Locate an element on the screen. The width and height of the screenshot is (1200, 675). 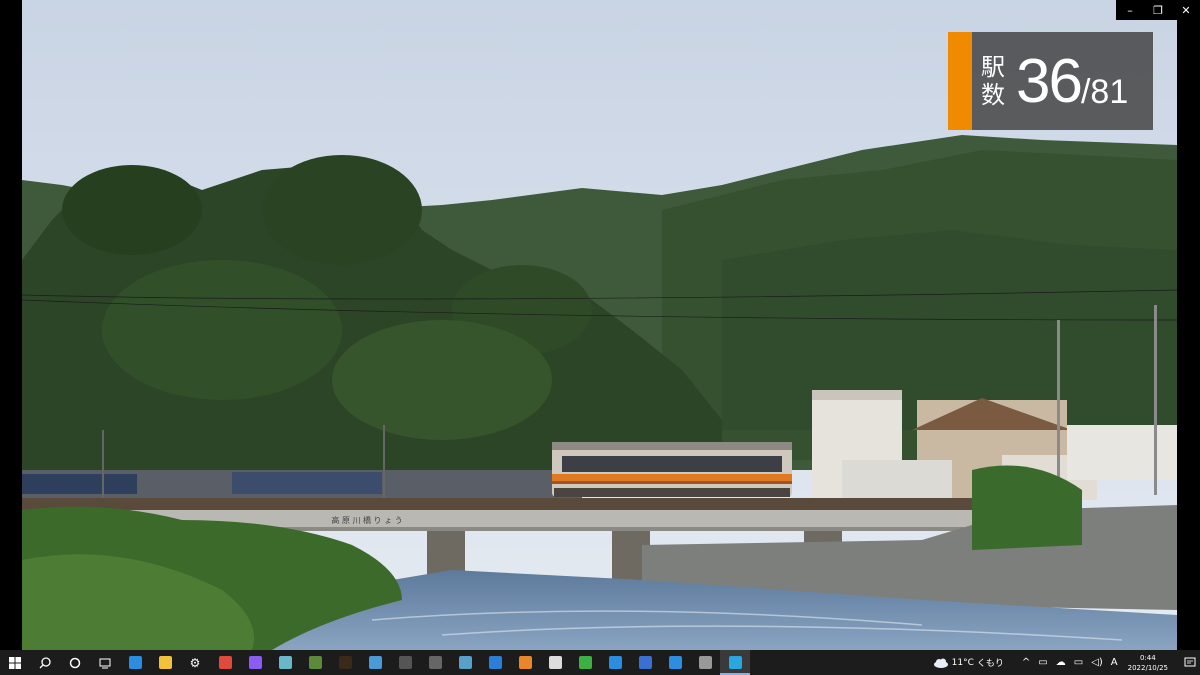
app-earth is located at coordinates (465, 662).